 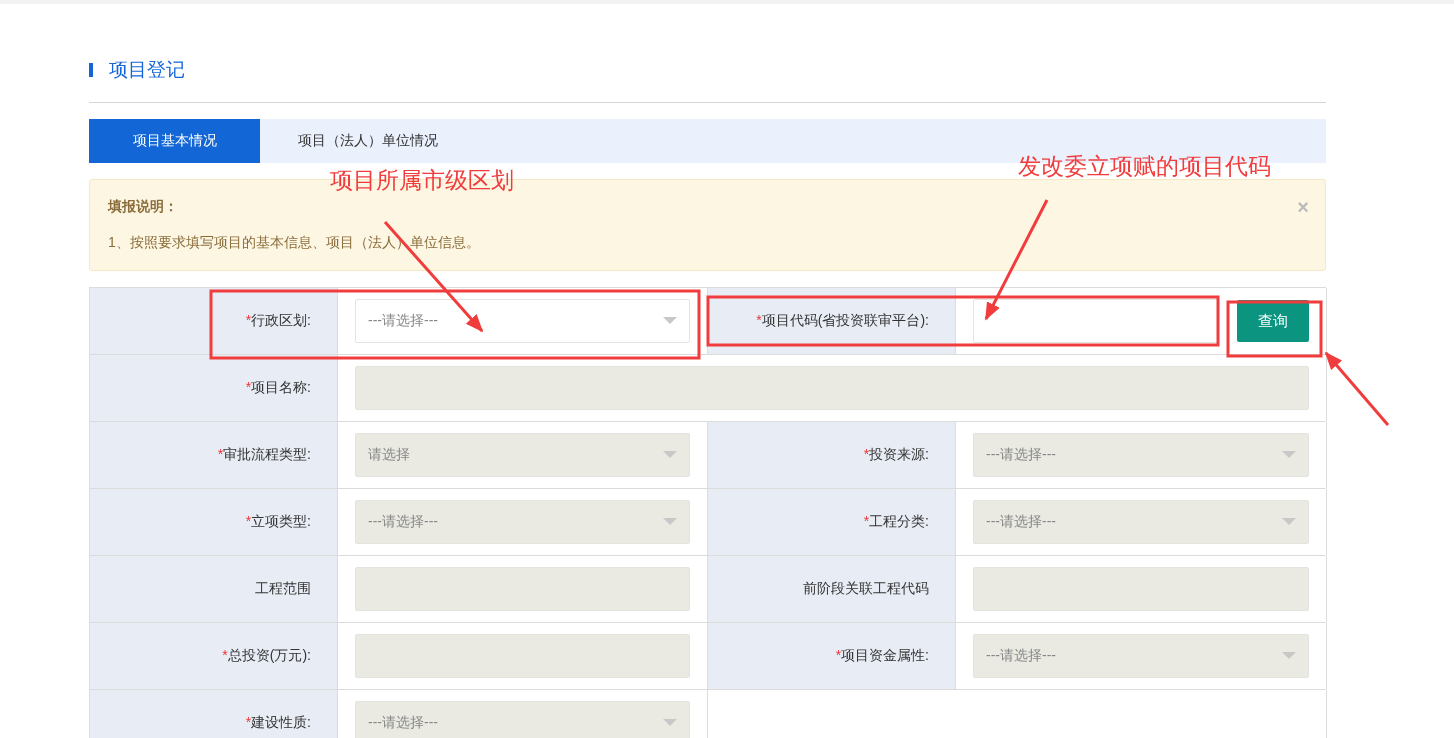 I want to click on section-title: 项目登记, so click(x=147, y=70).